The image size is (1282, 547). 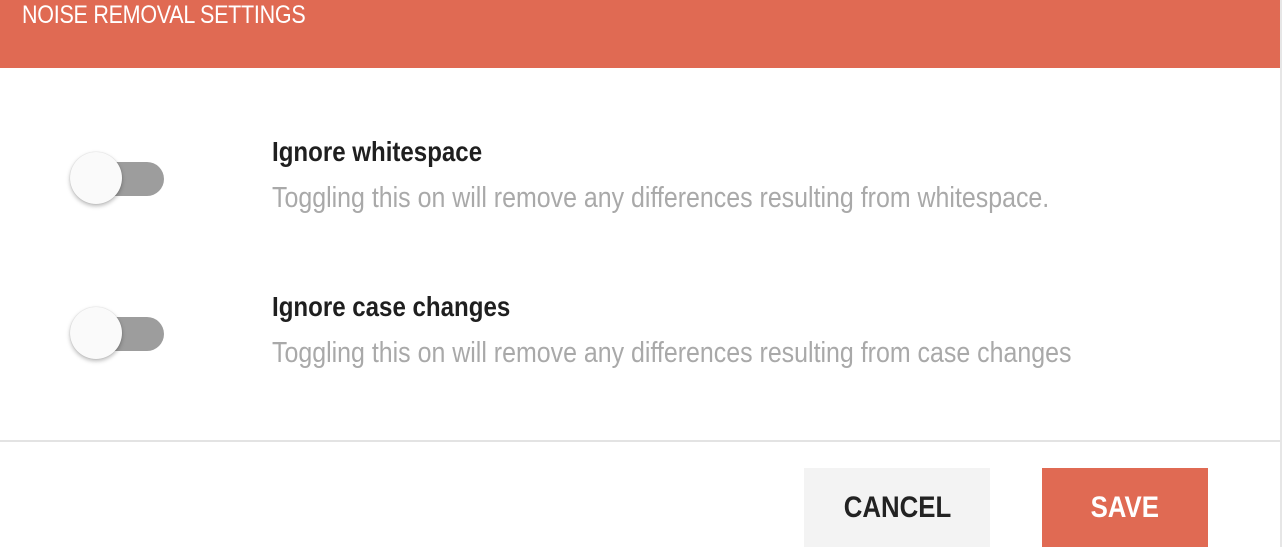 I want to click on setting-title: Ignore case changes, so click(x=391, y=306).